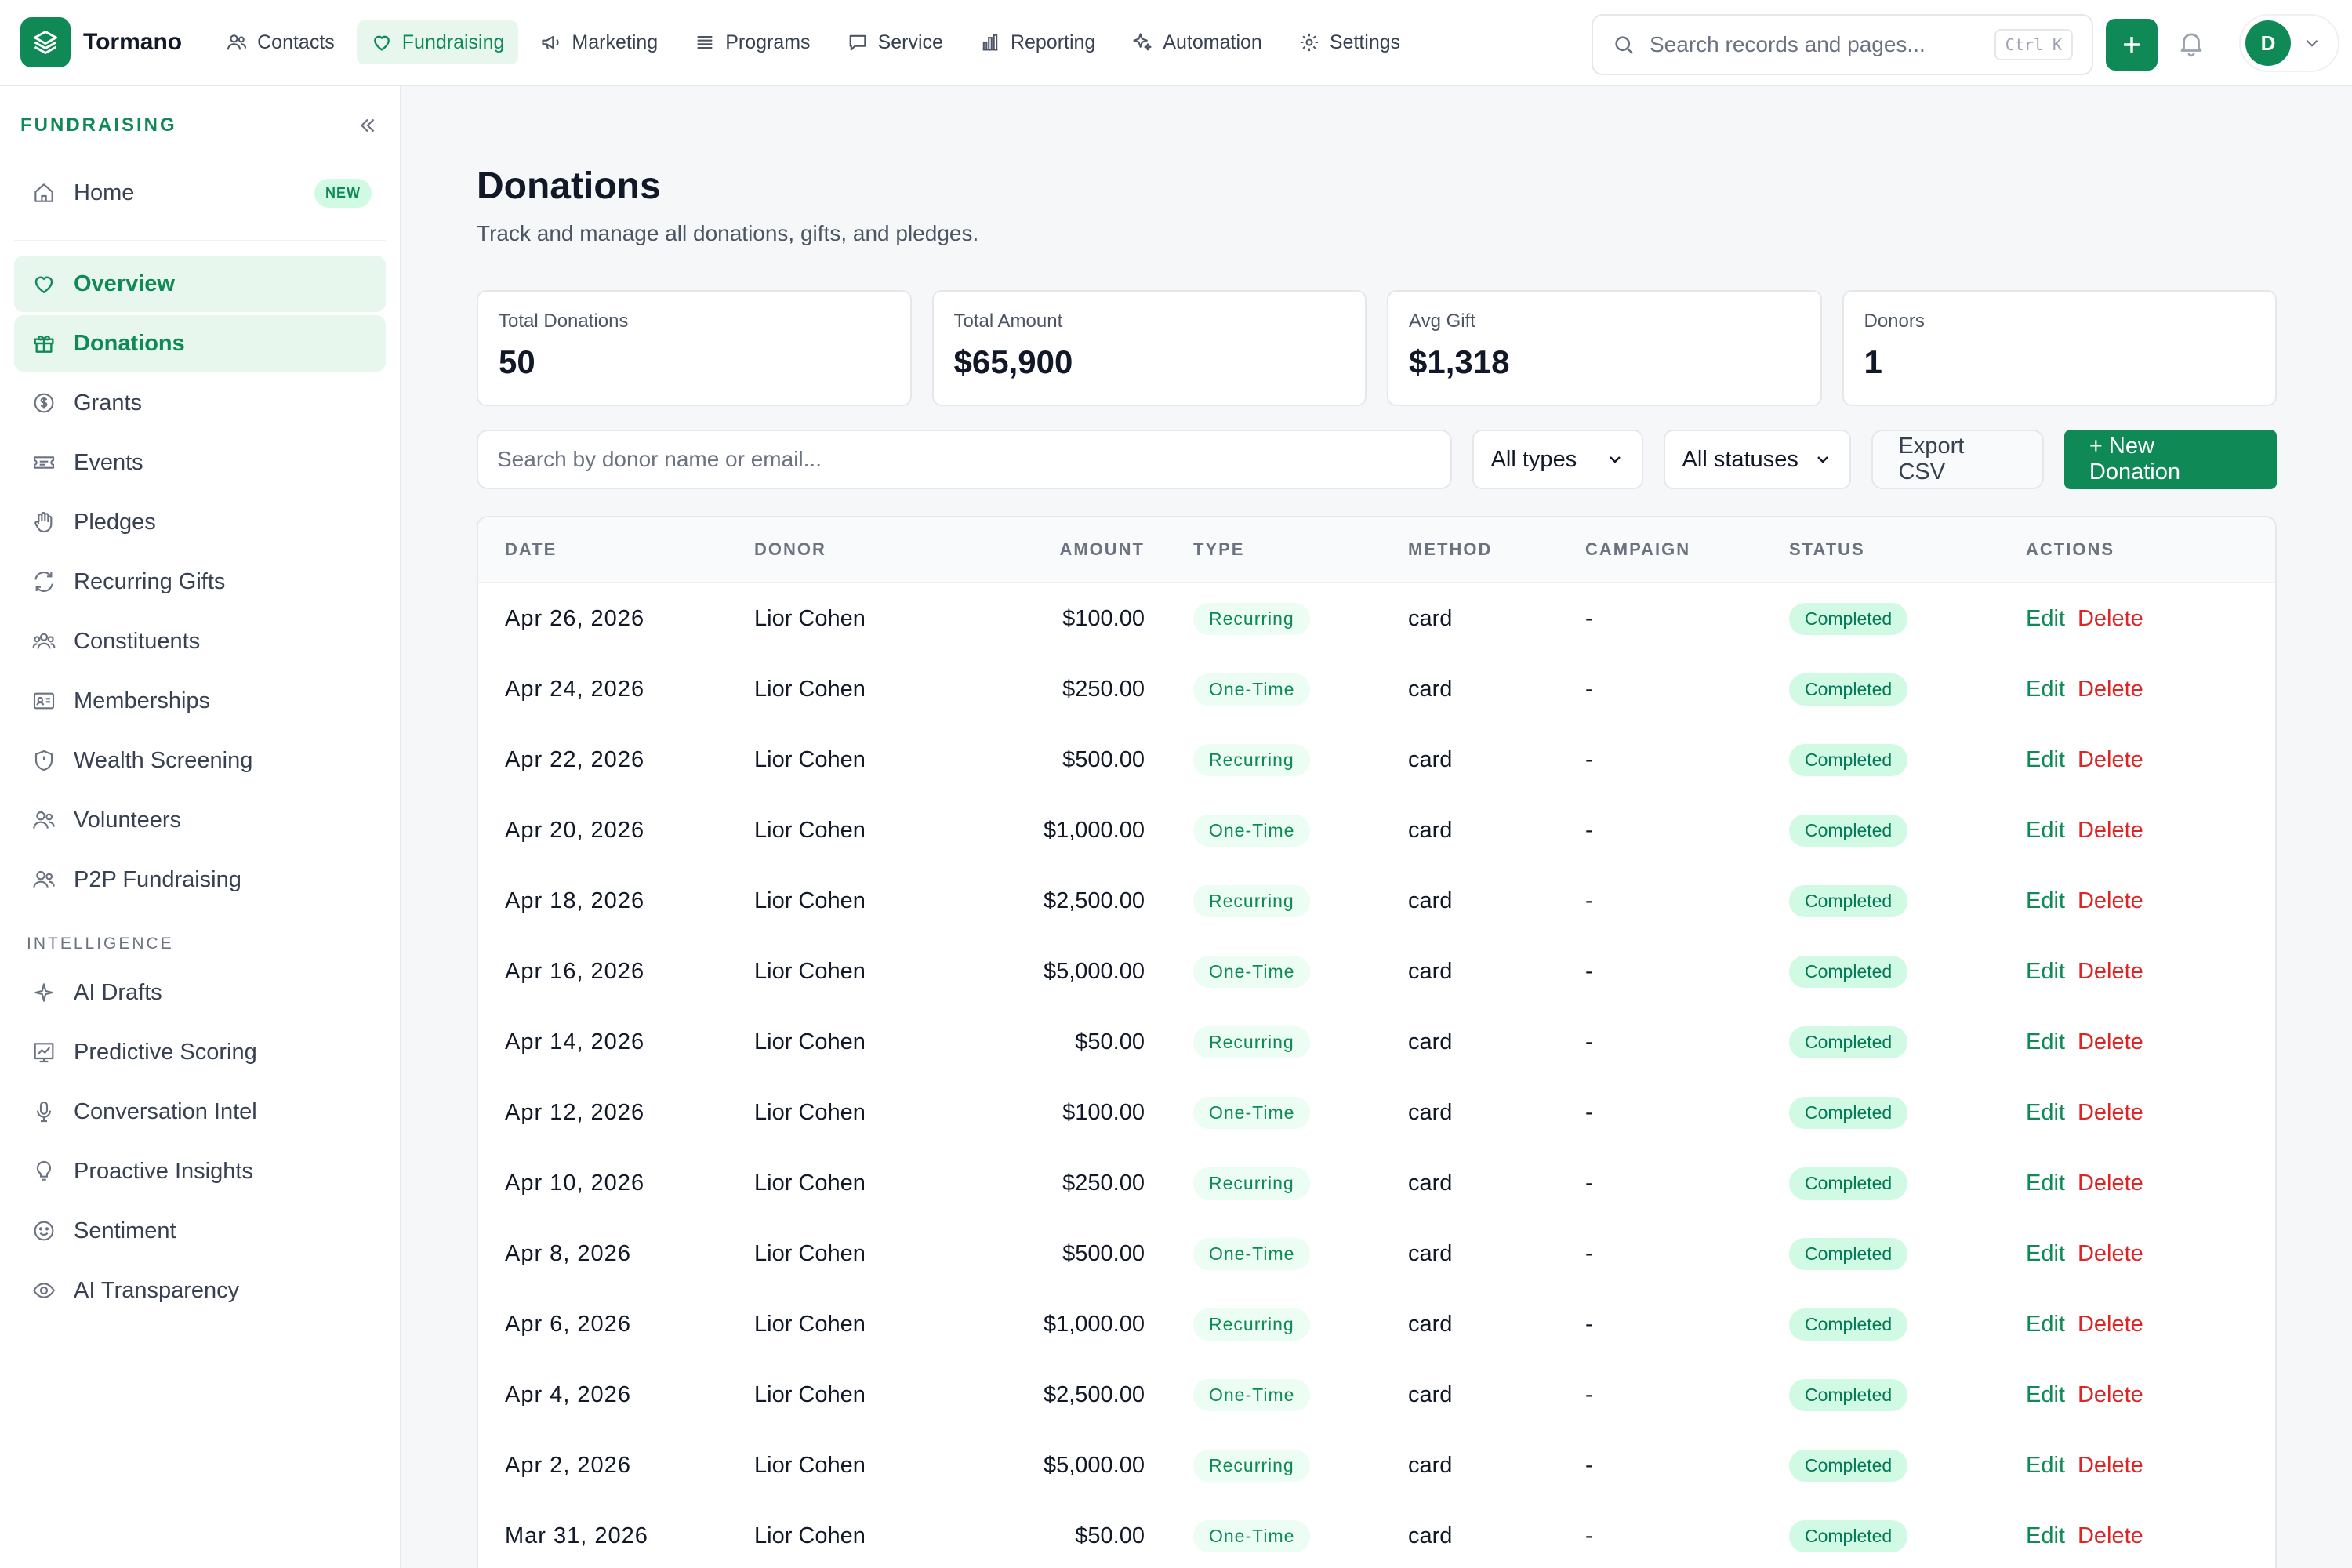 The width and height of the screenshot is (2352, 1568). What do you see at coordinates (2132, 45) in the screenshot?
I see `quick-create-button` at bounding box center [2132, 45].